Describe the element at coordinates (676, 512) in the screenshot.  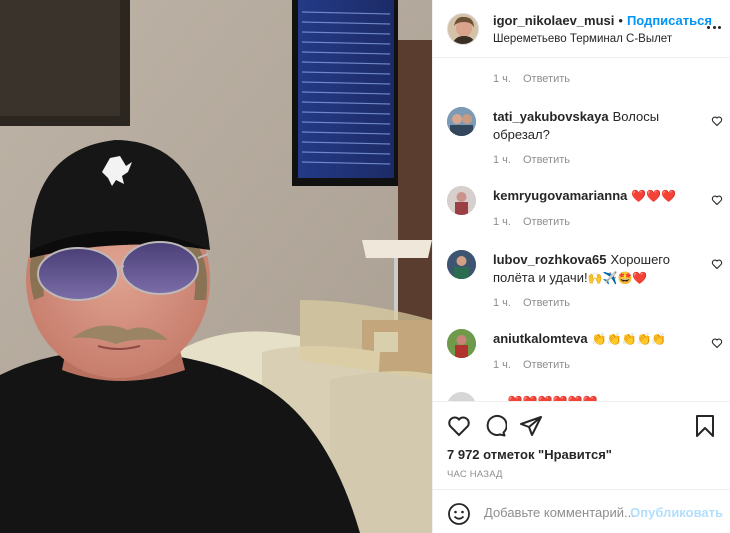
I see `publish-button: Опубликовать` at that location.